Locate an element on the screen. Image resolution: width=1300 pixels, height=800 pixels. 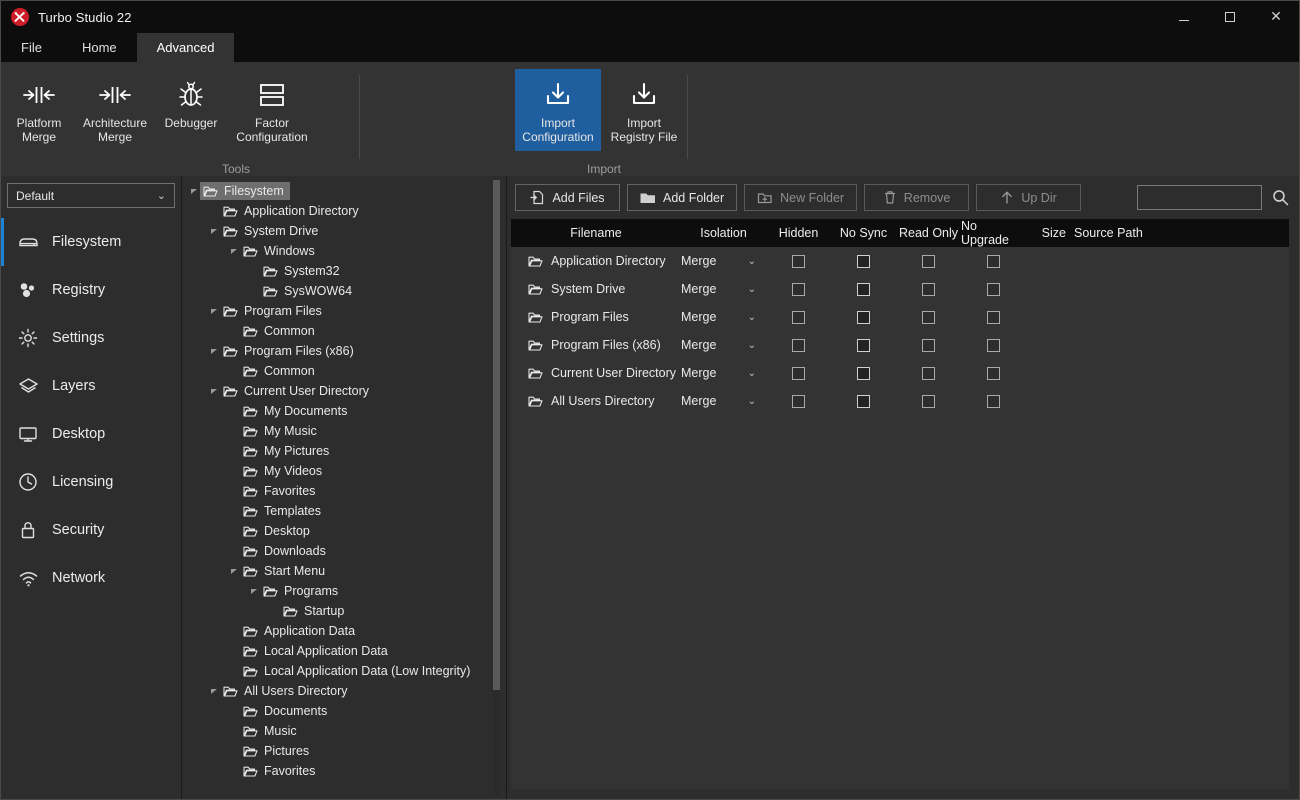
minimize-button is located at coordinates (1184, 17).